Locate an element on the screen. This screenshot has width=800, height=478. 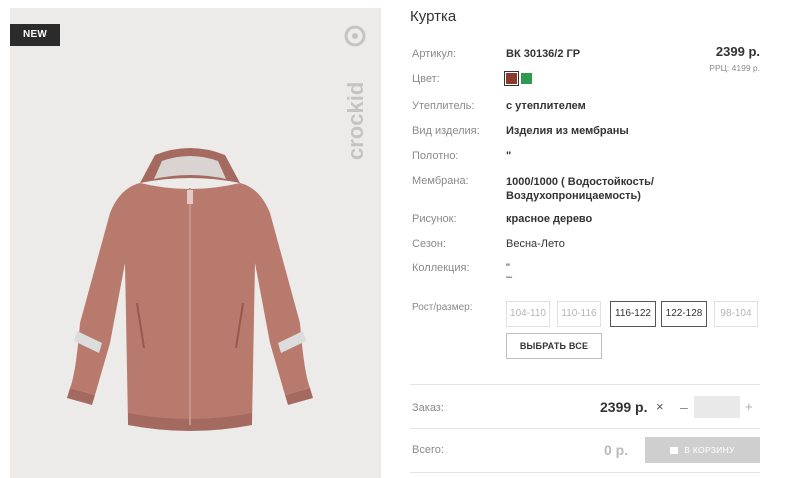
size-selector: 104-110 110-116 116-122 122-128 98-104 is located at coordinates (636, 315).